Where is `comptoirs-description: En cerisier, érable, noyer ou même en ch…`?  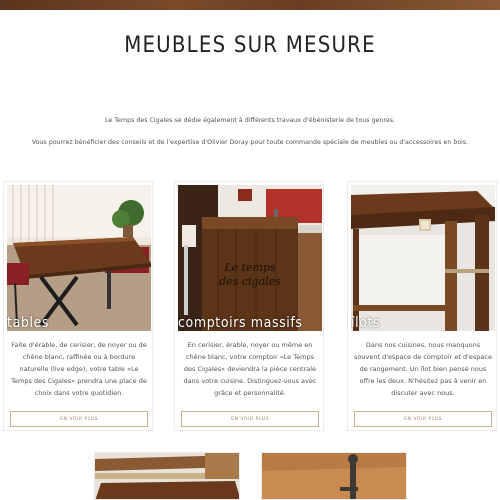
comptoirs-description: En cerisier, érable, noyer ou même en ch… is located at coordinates (250, 369).